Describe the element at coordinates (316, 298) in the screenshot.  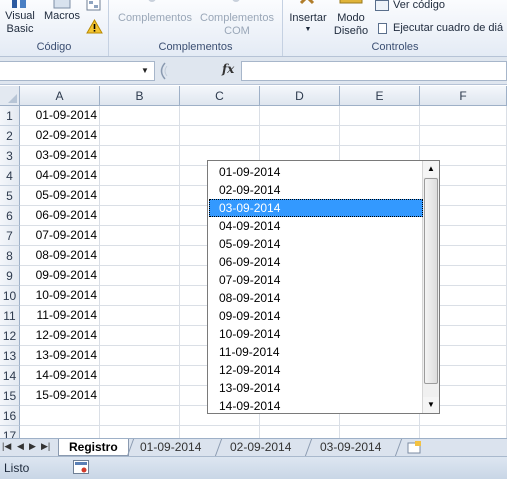
I see `listbox-item: 08-09-2014` at that location.